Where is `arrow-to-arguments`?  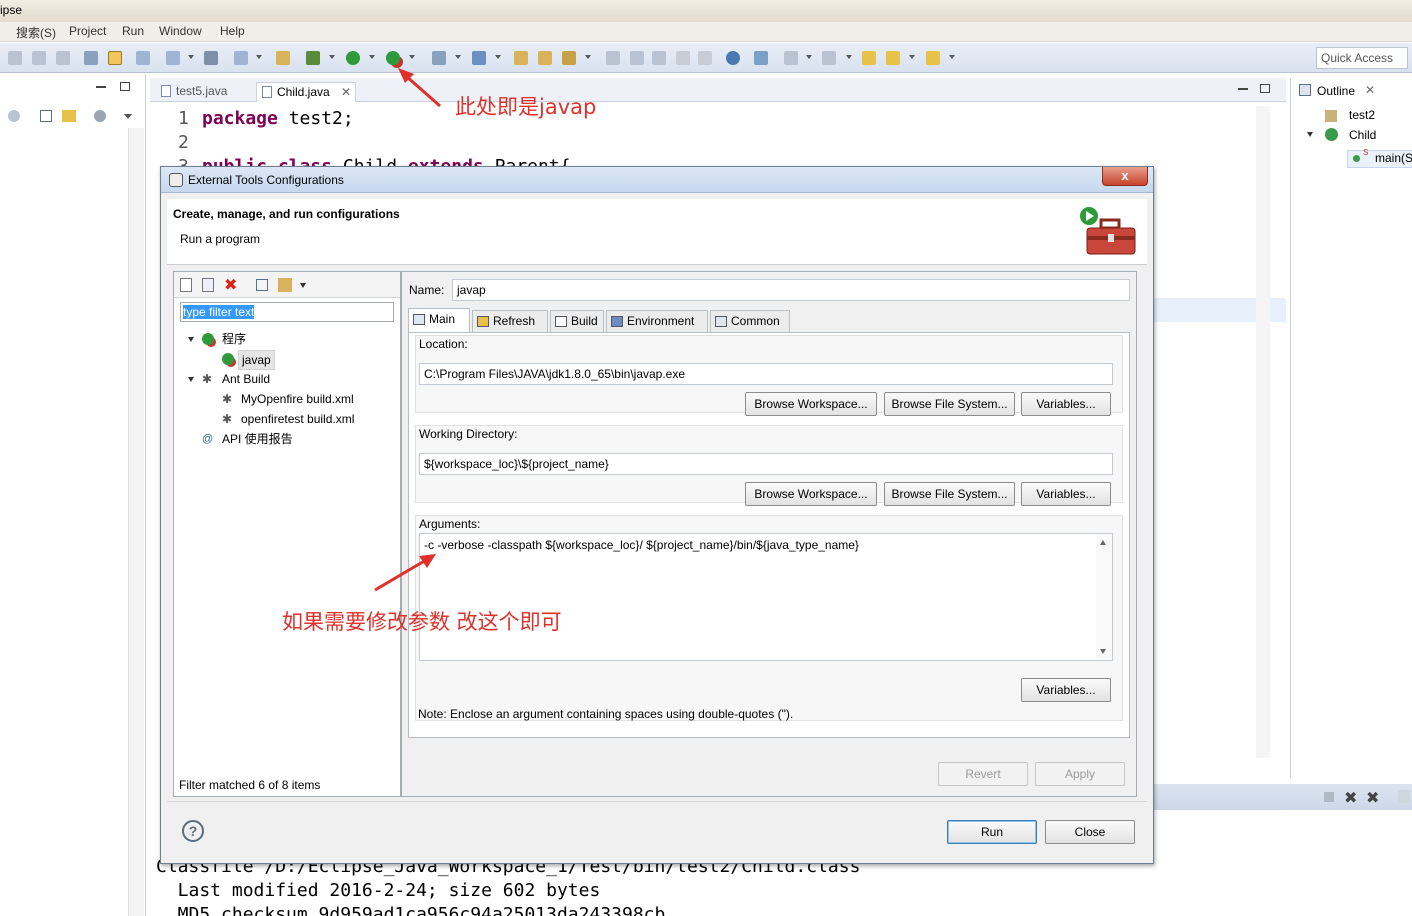
arrow-to-arguments is located at coordinates (405, 573).